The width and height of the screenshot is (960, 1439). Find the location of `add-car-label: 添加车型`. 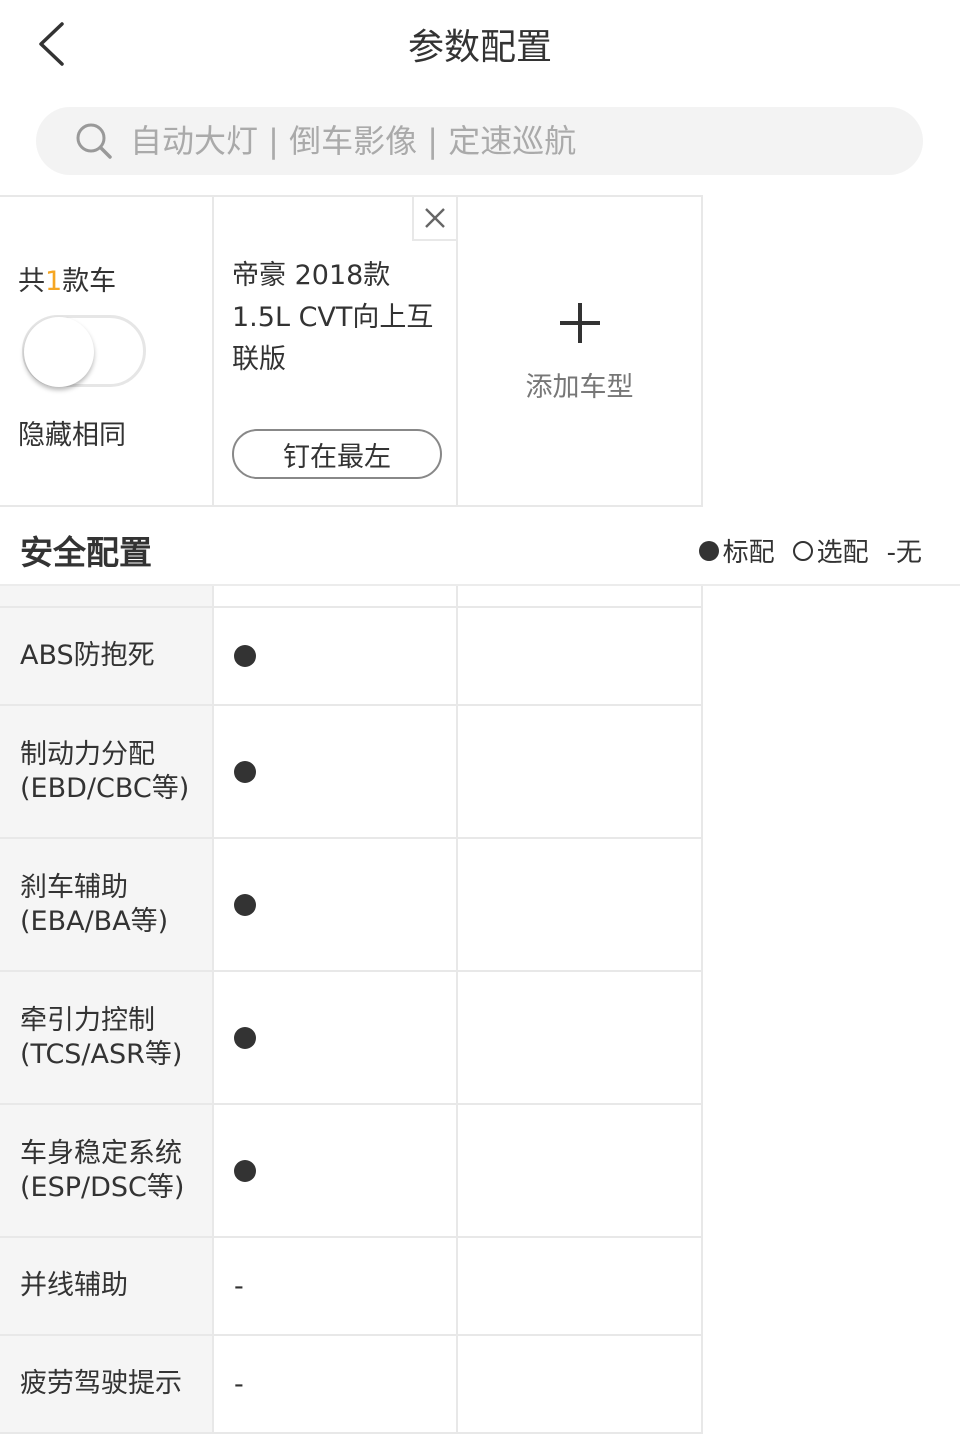

add-car-label: 添加车型 is located at coordinates (579, 384).